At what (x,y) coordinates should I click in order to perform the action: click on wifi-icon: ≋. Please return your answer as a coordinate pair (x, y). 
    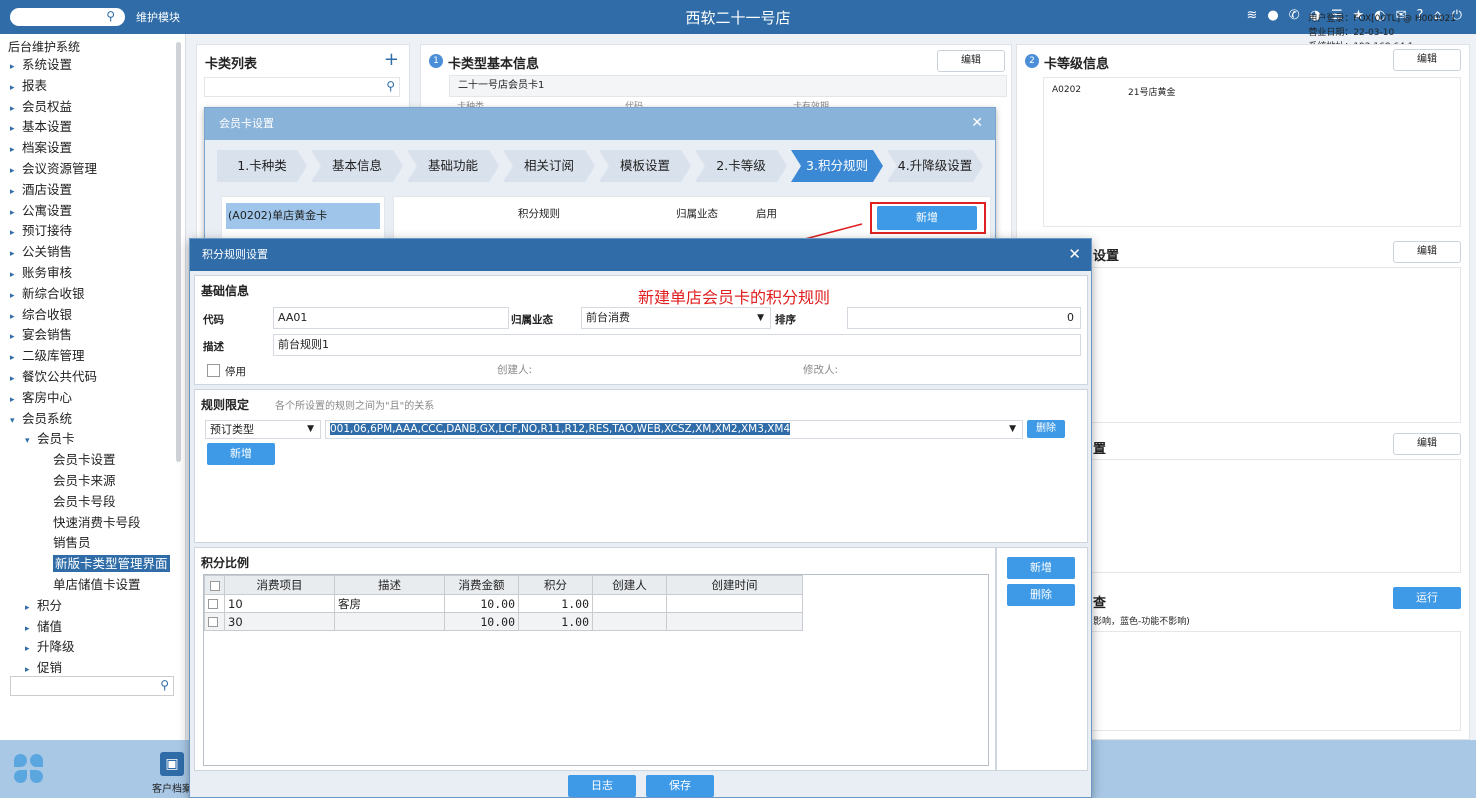
    Looking at the image, I should click on (1251, 15).